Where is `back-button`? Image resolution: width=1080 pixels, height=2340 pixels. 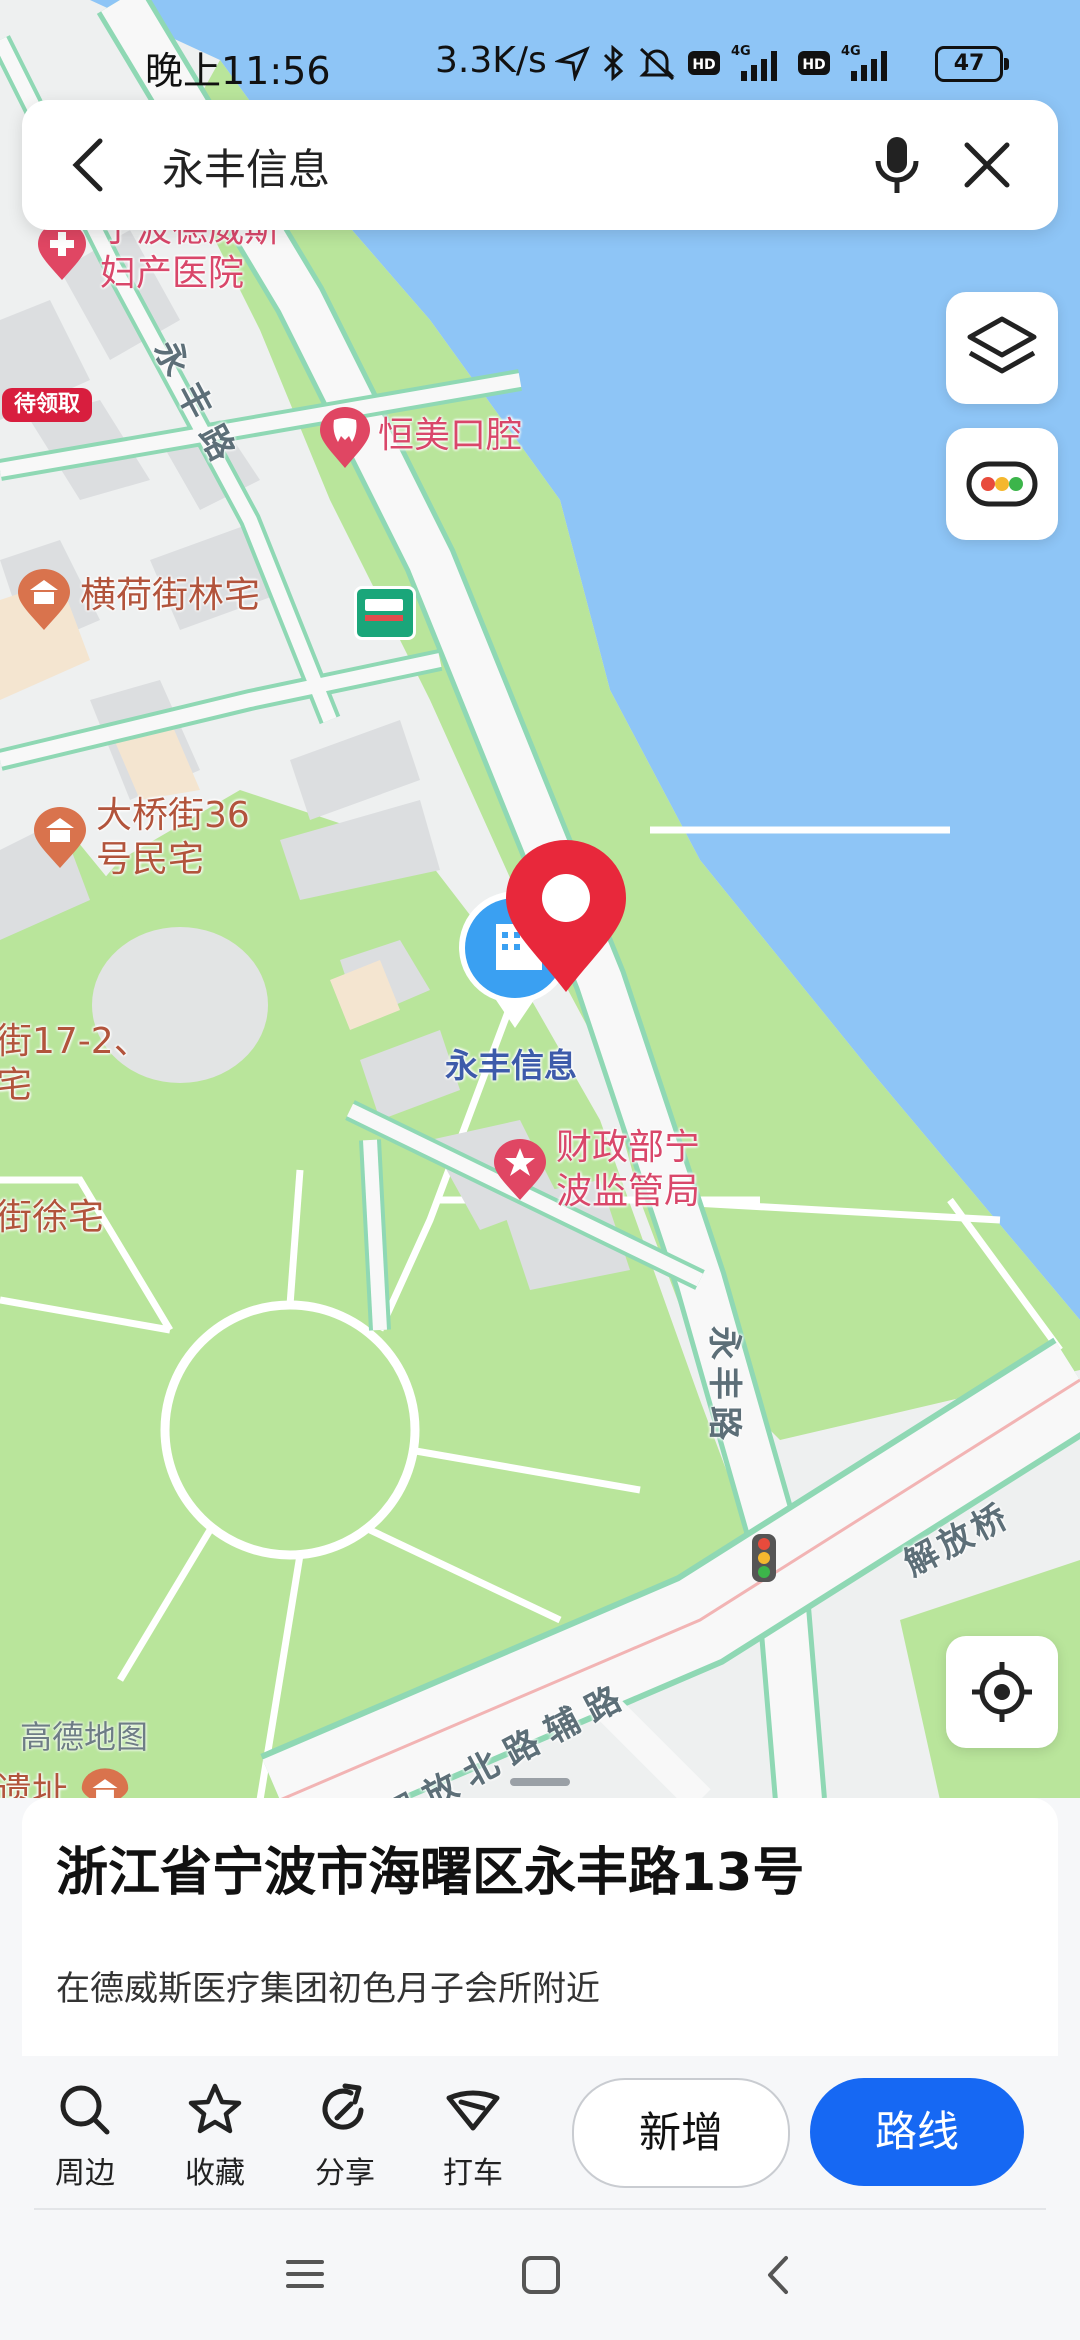 back-button is located at coordinates (88, 165).